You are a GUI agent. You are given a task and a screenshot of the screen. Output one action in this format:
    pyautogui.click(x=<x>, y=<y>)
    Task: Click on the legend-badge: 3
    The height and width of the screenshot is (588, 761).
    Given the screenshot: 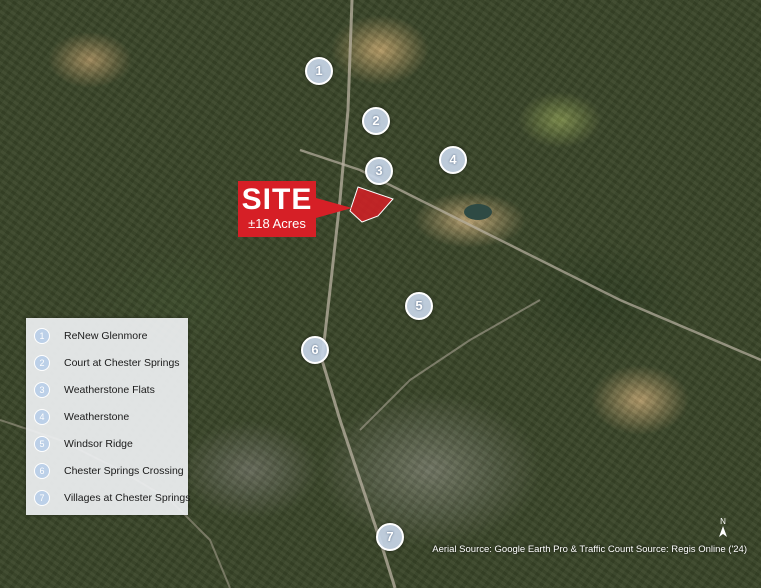 What is the action you would take?
    pyautogui.click(x=42, y=390)
    